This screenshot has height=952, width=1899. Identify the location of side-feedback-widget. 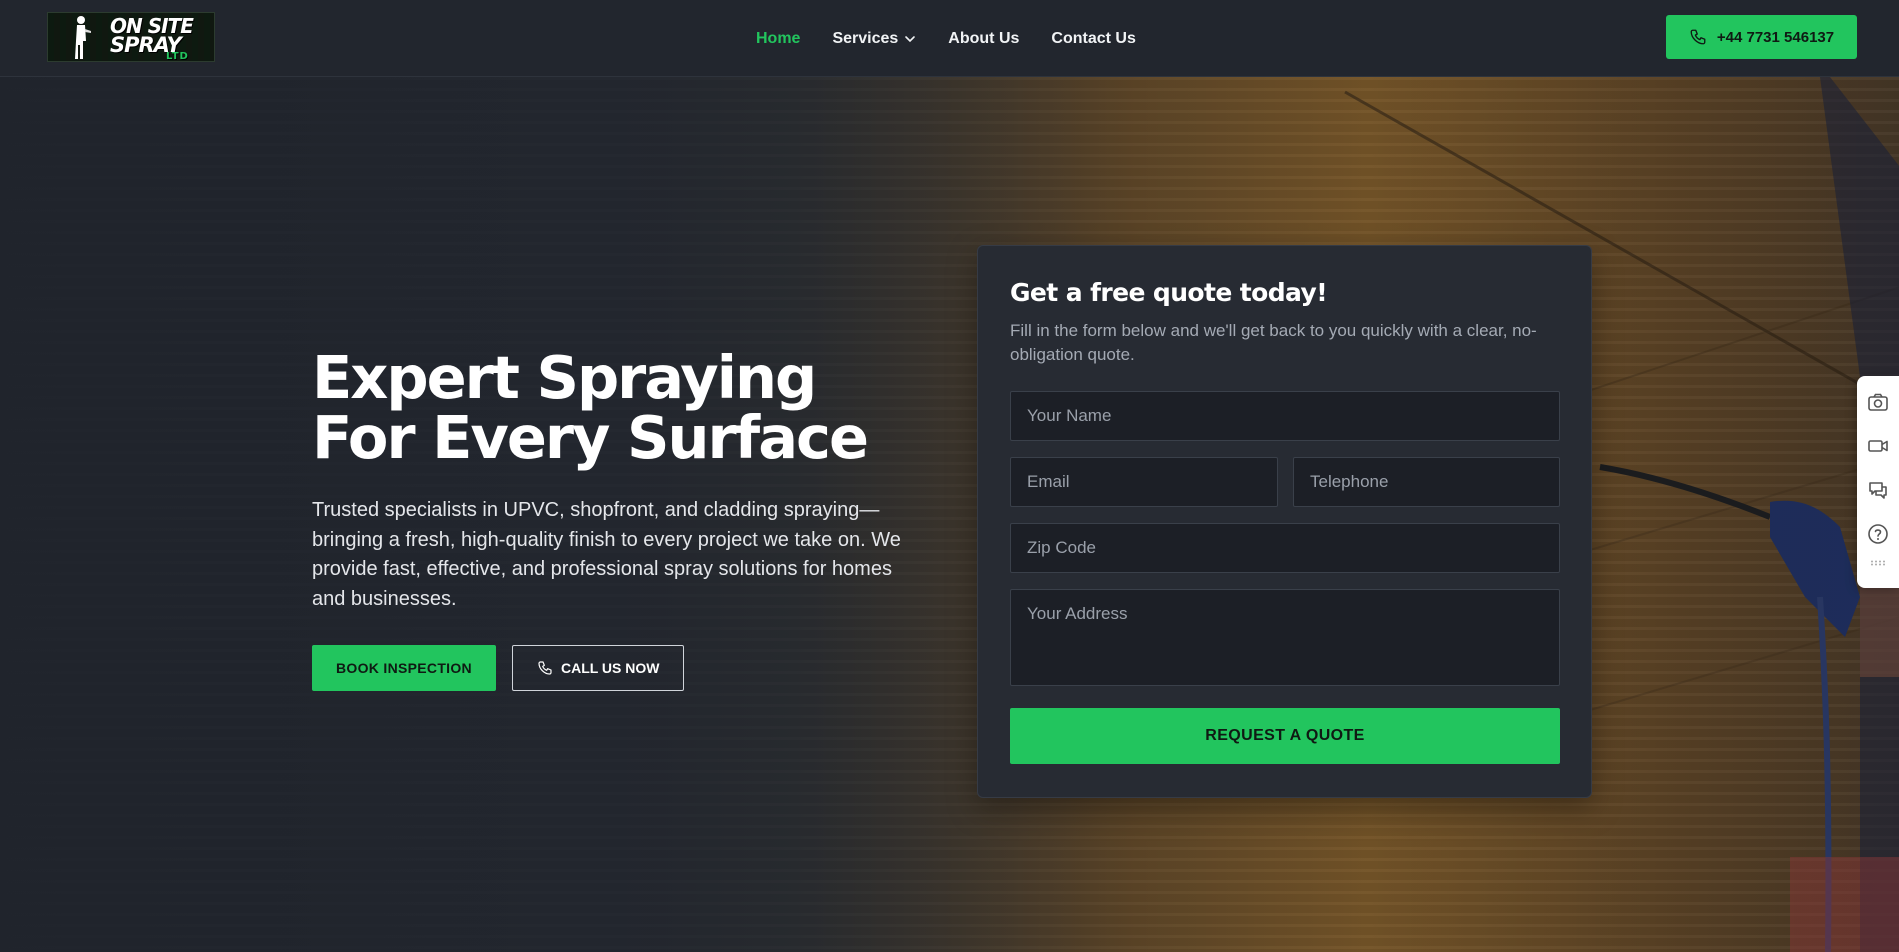
(1878, 482).